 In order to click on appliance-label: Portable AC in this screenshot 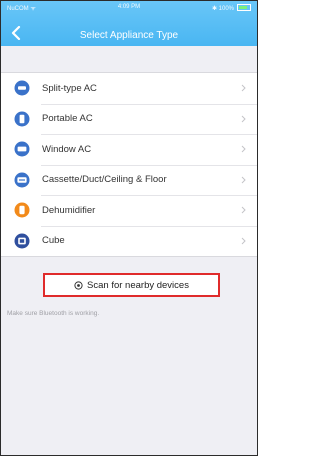, I will do `click(67, 119)`.